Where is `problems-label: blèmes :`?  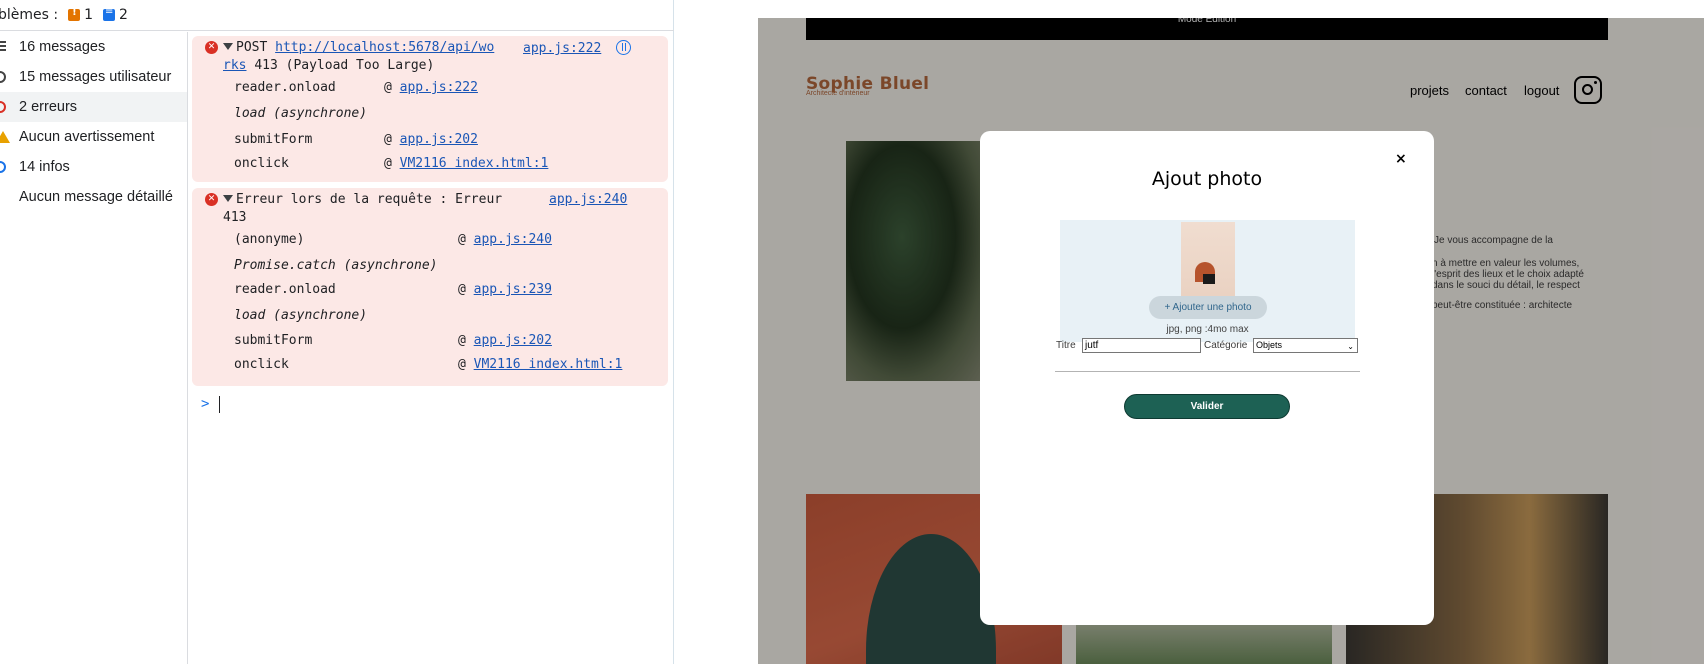
problems-label: blèmes : is located at coordinates (29, 15).